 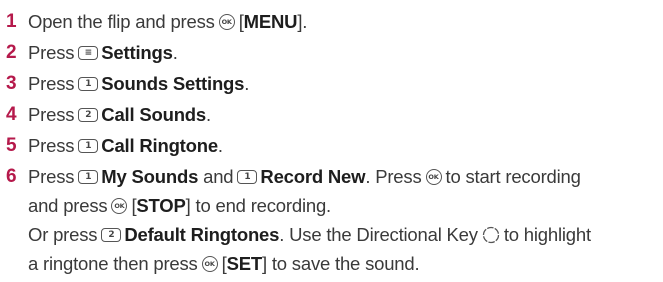 What do you see at coordinates (302, 21) in the screenshot?
I see `bracket-close: ].` at bounding box center [302, 21].